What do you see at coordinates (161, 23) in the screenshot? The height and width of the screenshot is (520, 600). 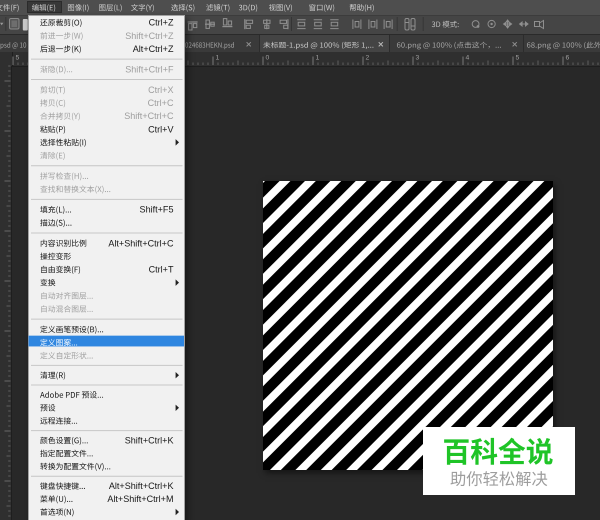 I see `svg-text: Ctrl+Z` at bounding box center [161, 23].